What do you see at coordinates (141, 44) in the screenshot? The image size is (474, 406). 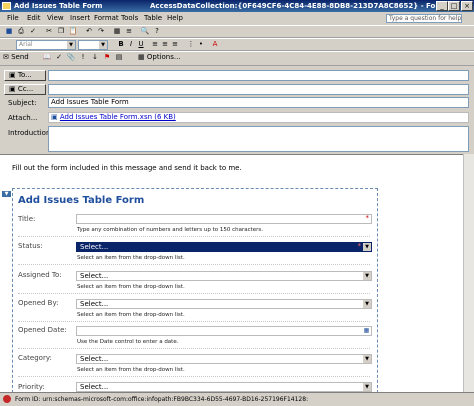 I see `underline-icon: U` at bounding box center [141, 44].